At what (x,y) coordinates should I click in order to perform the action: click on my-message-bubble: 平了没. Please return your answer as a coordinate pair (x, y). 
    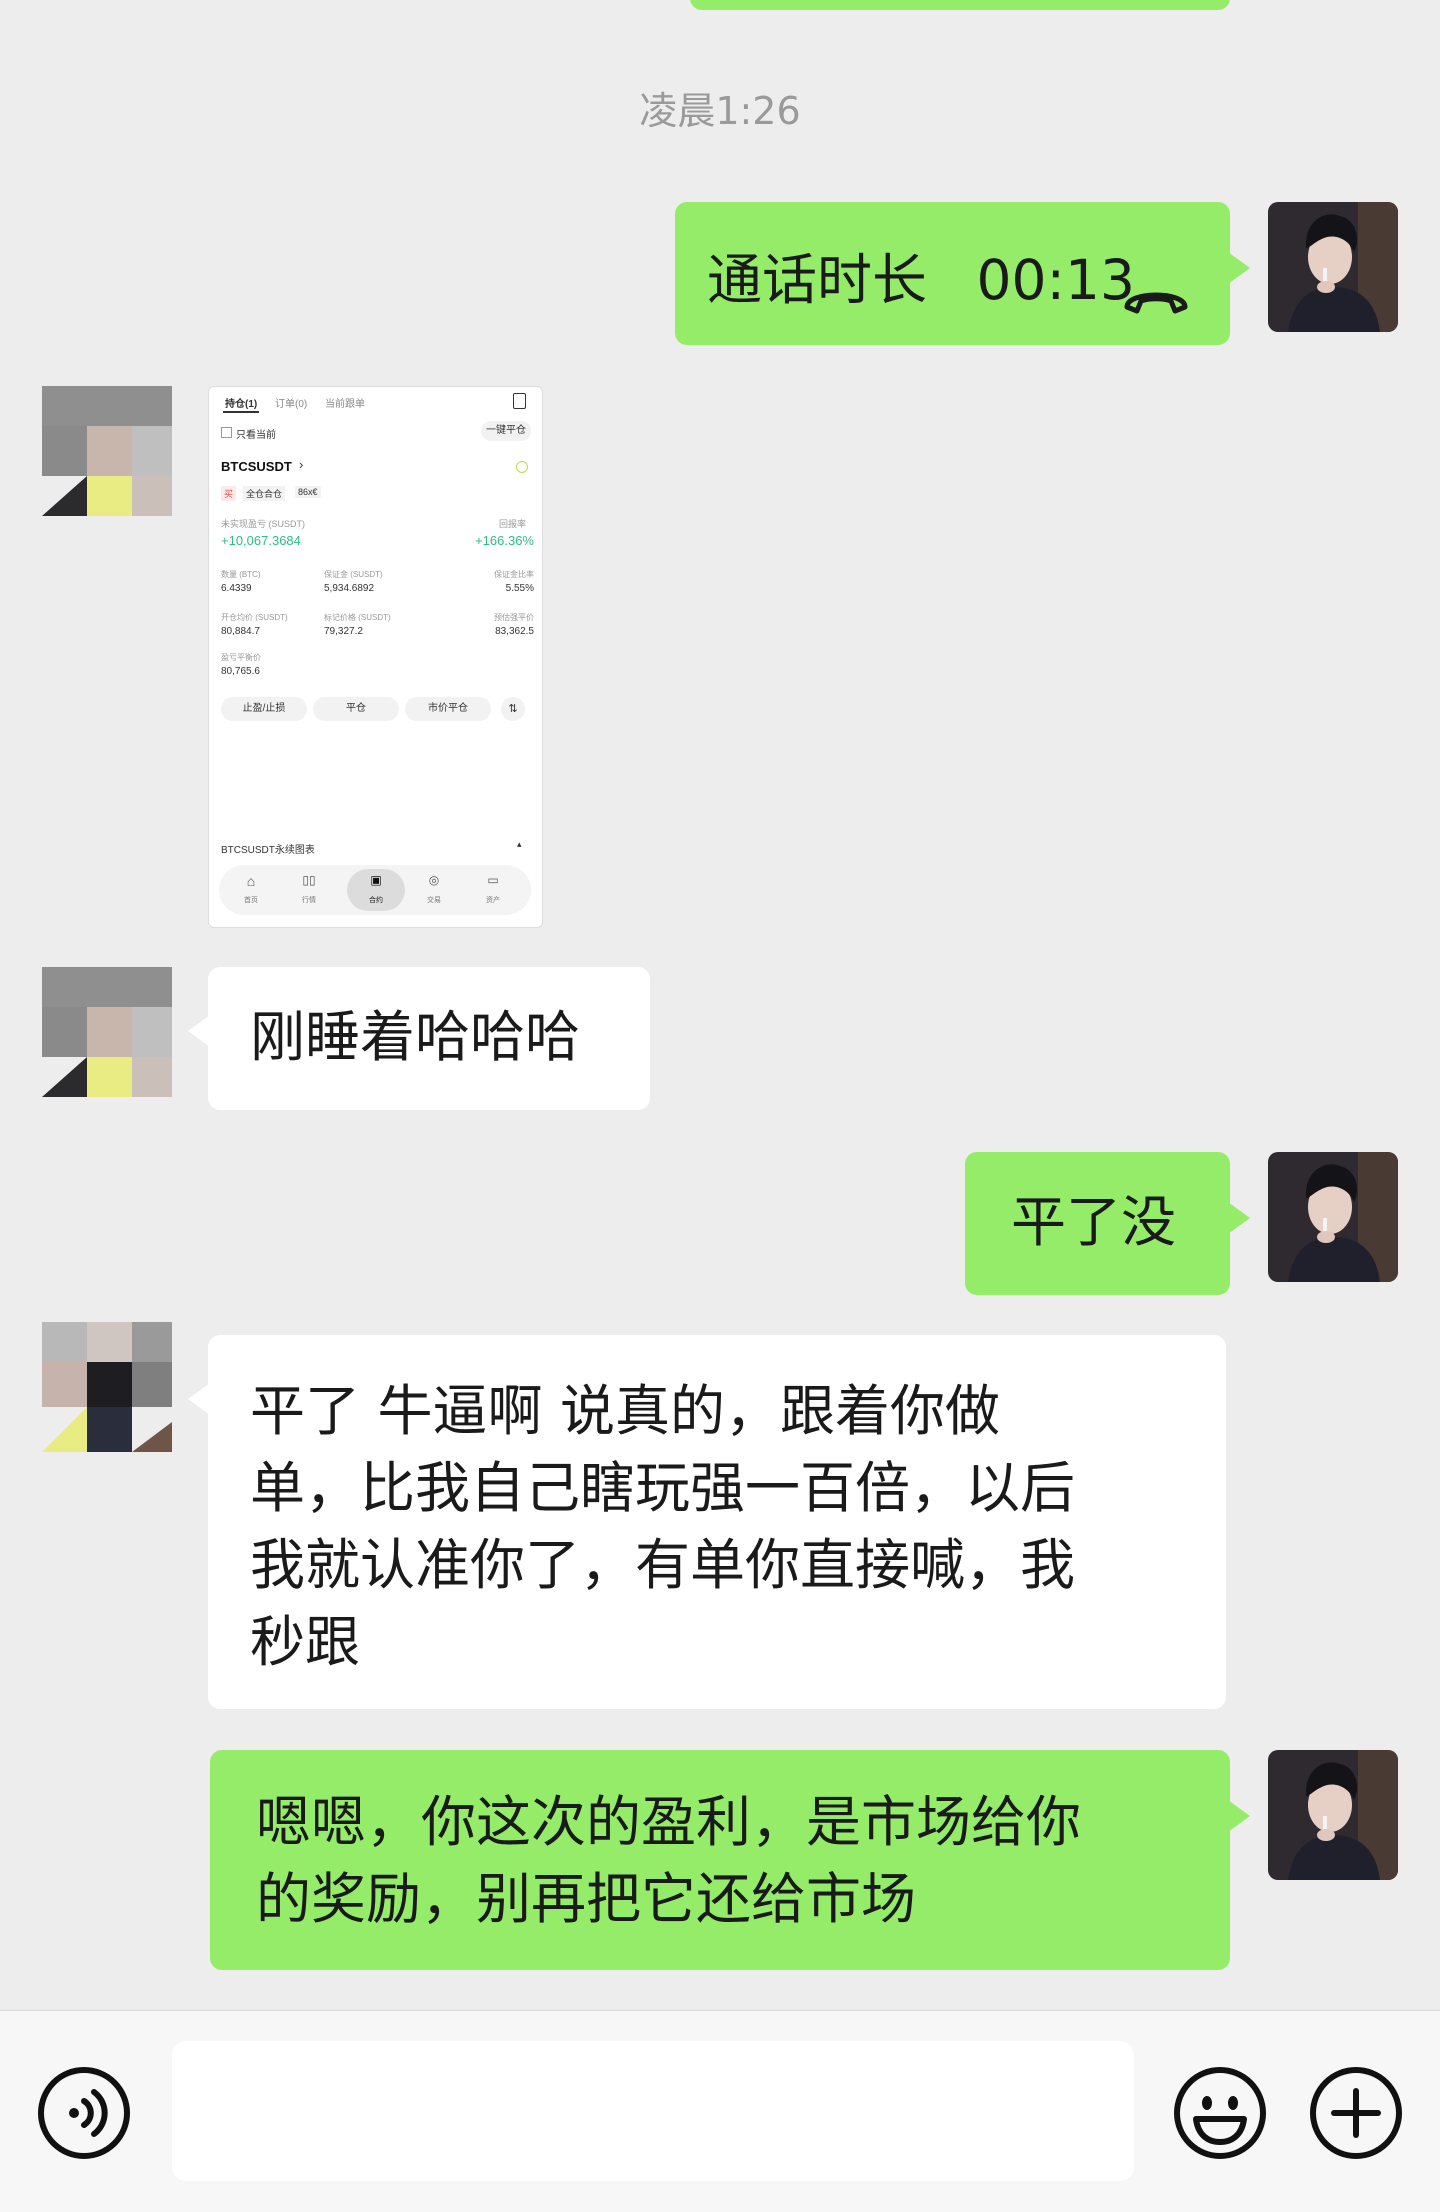
    Looking at the image, I should click on (1107, 1223).